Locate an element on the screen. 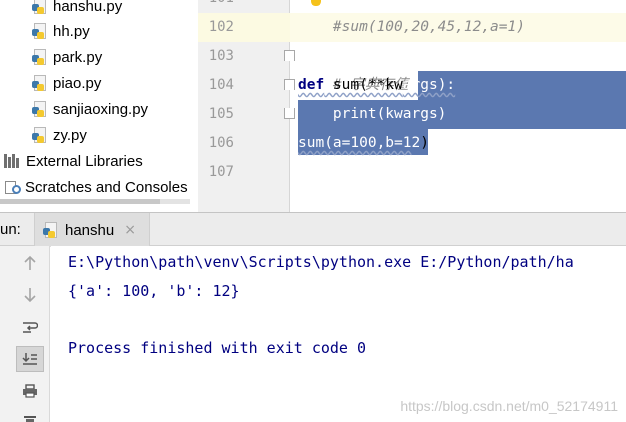 The height and width of the screenshot is (422, 626). code-keyword: def is located at coordinates (311, 85).